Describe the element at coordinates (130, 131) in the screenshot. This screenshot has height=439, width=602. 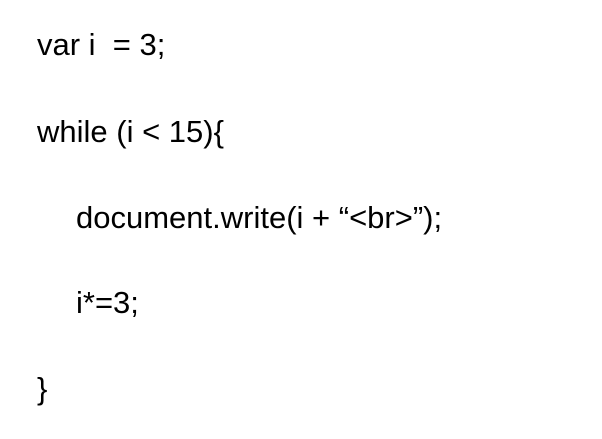
I see `code-line-while-header: while (i < 15){` at that location.